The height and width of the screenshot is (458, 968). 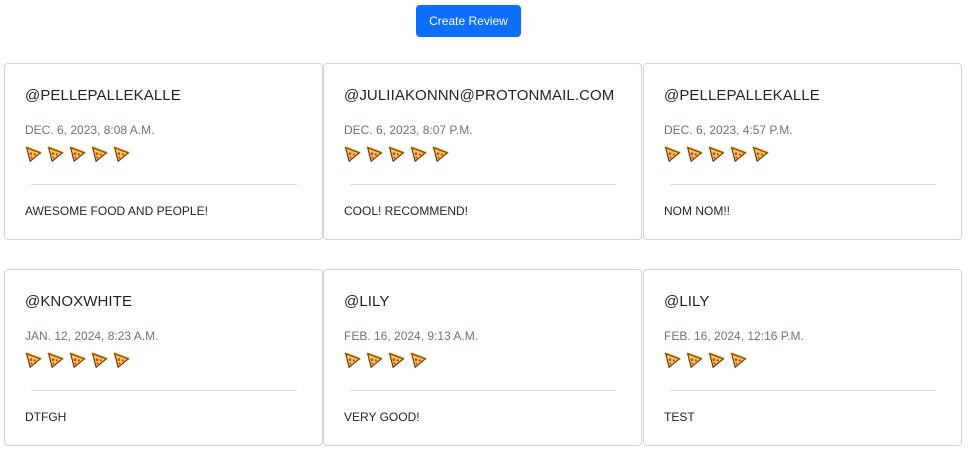 I want to click on review-comment: TEST, so click(x=679, y=417).